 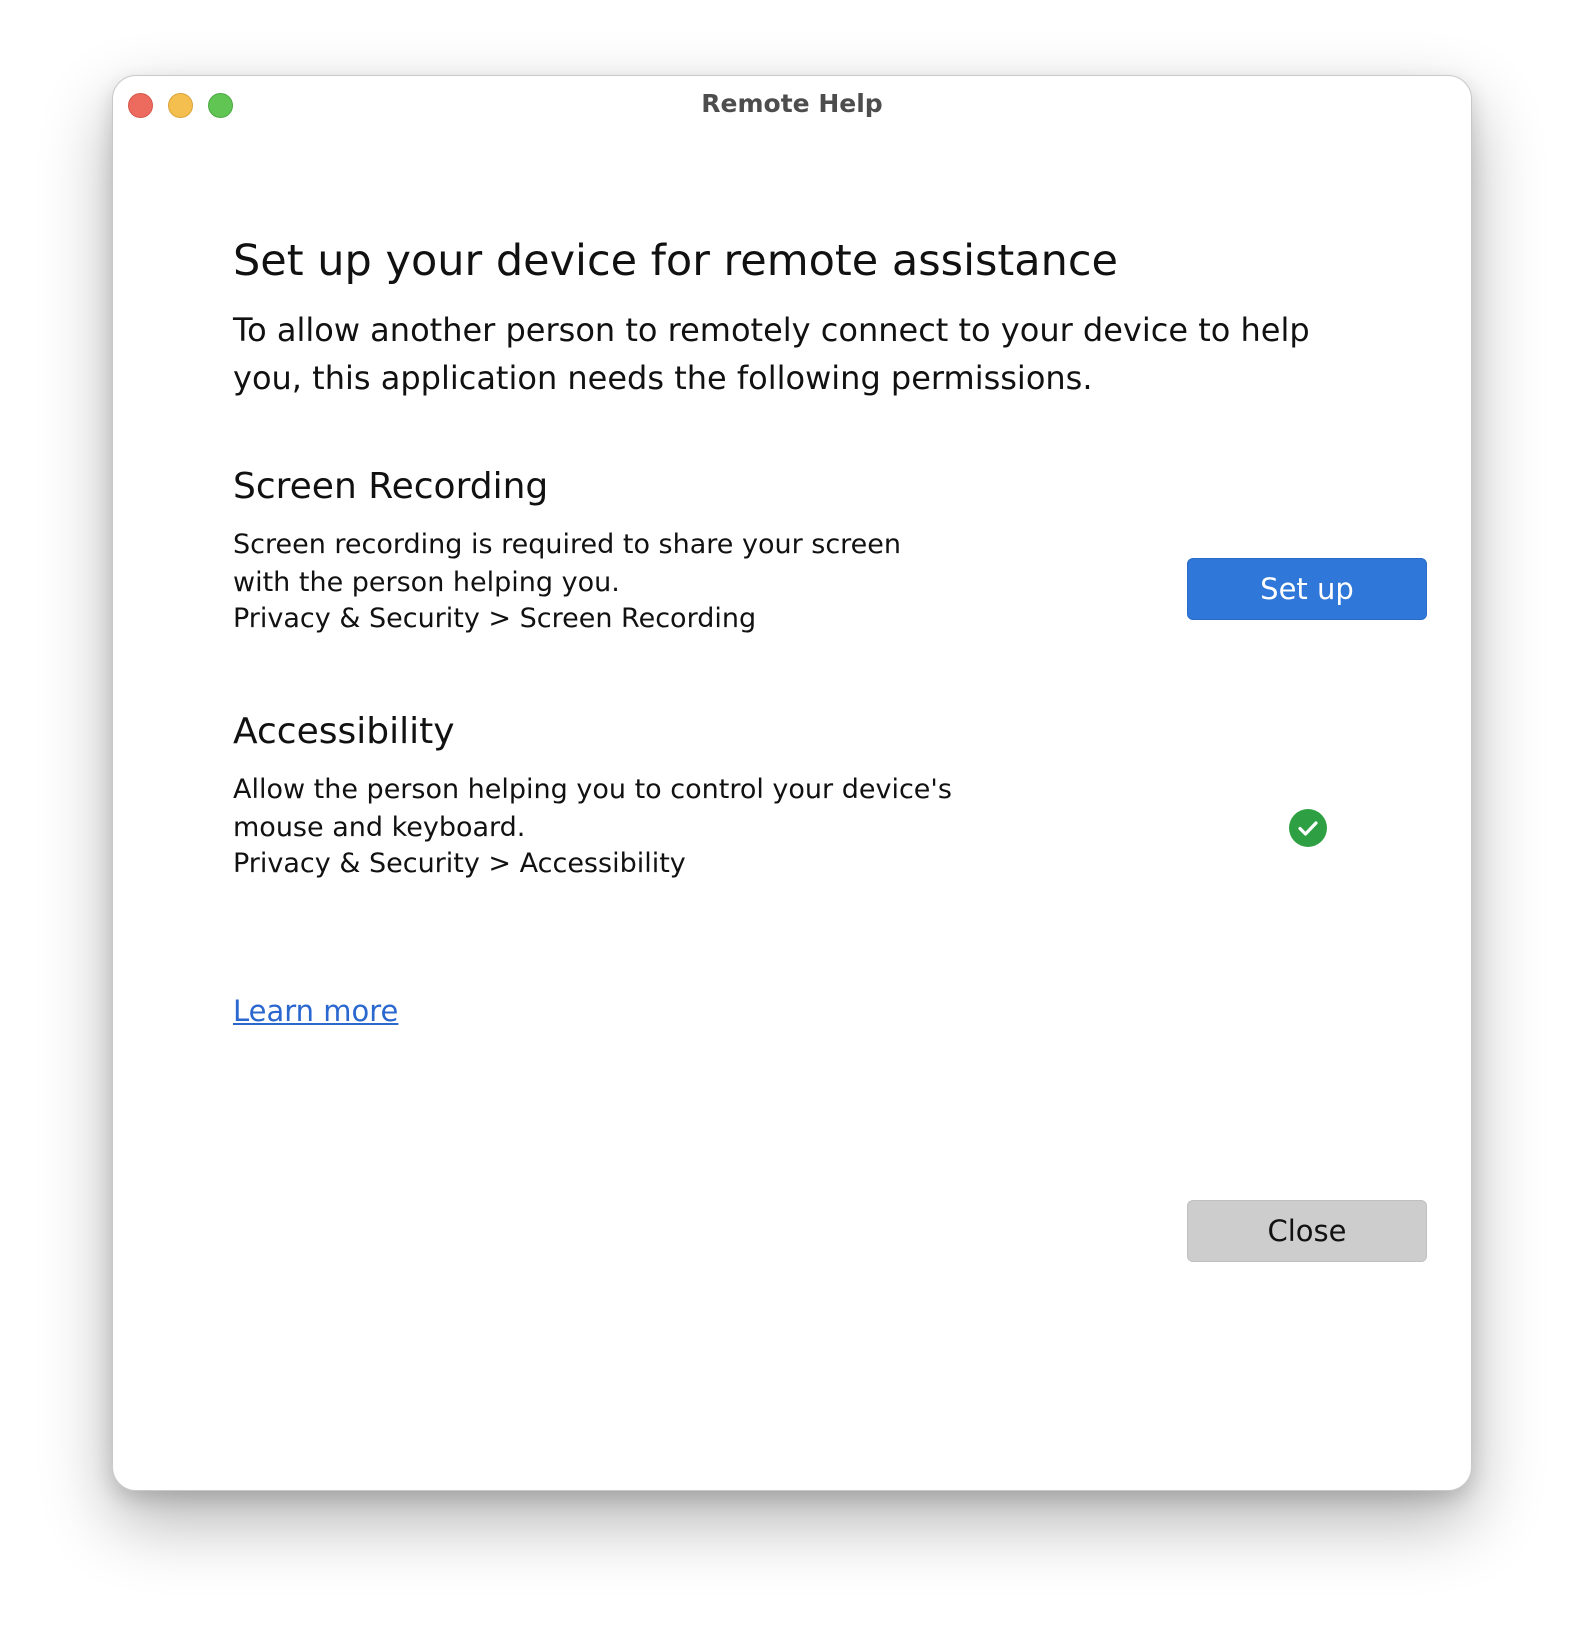 What do you see at coordinates (1307, 1231) in the screenshot?
I see `close-button: Close` at bounding box center [1307, 1231].